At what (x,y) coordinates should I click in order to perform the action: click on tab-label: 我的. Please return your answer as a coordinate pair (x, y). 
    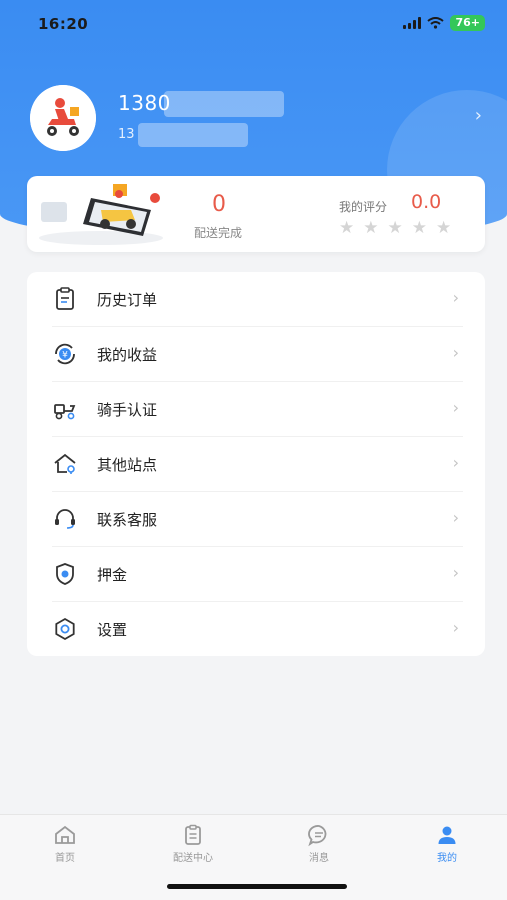
    Looking at the image, I should click on (447, 858).